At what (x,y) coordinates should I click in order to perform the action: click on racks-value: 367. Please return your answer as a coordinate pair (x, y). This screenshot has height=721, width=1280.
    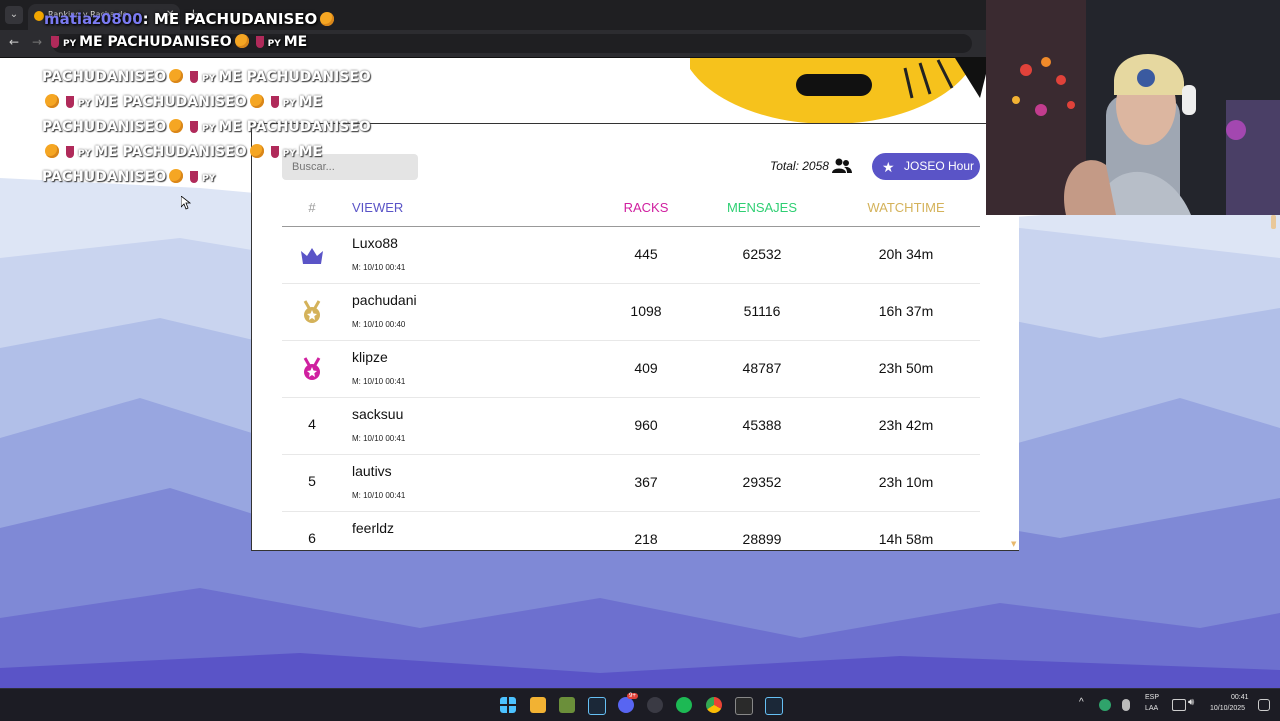
    Looking at the image, I should click on (646, 482).